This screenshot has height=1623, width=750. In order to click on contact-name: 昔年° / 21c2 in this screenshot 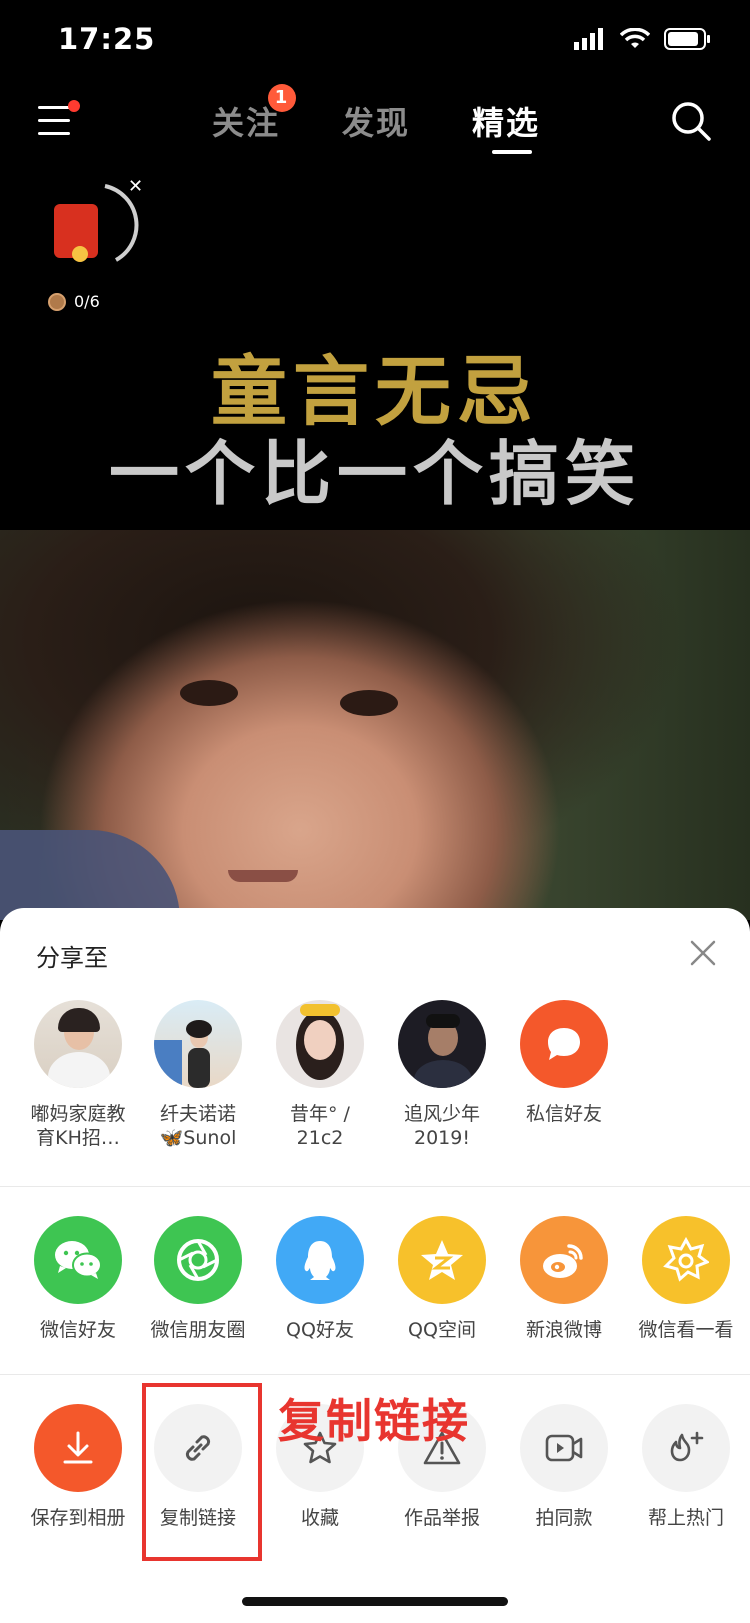, I will do `click(320, 1126)`.